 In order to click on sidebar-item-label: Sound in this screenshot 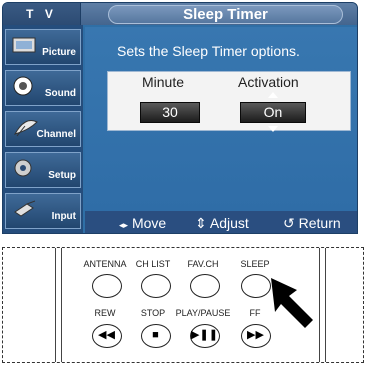, I will do `click(60, 93)`.